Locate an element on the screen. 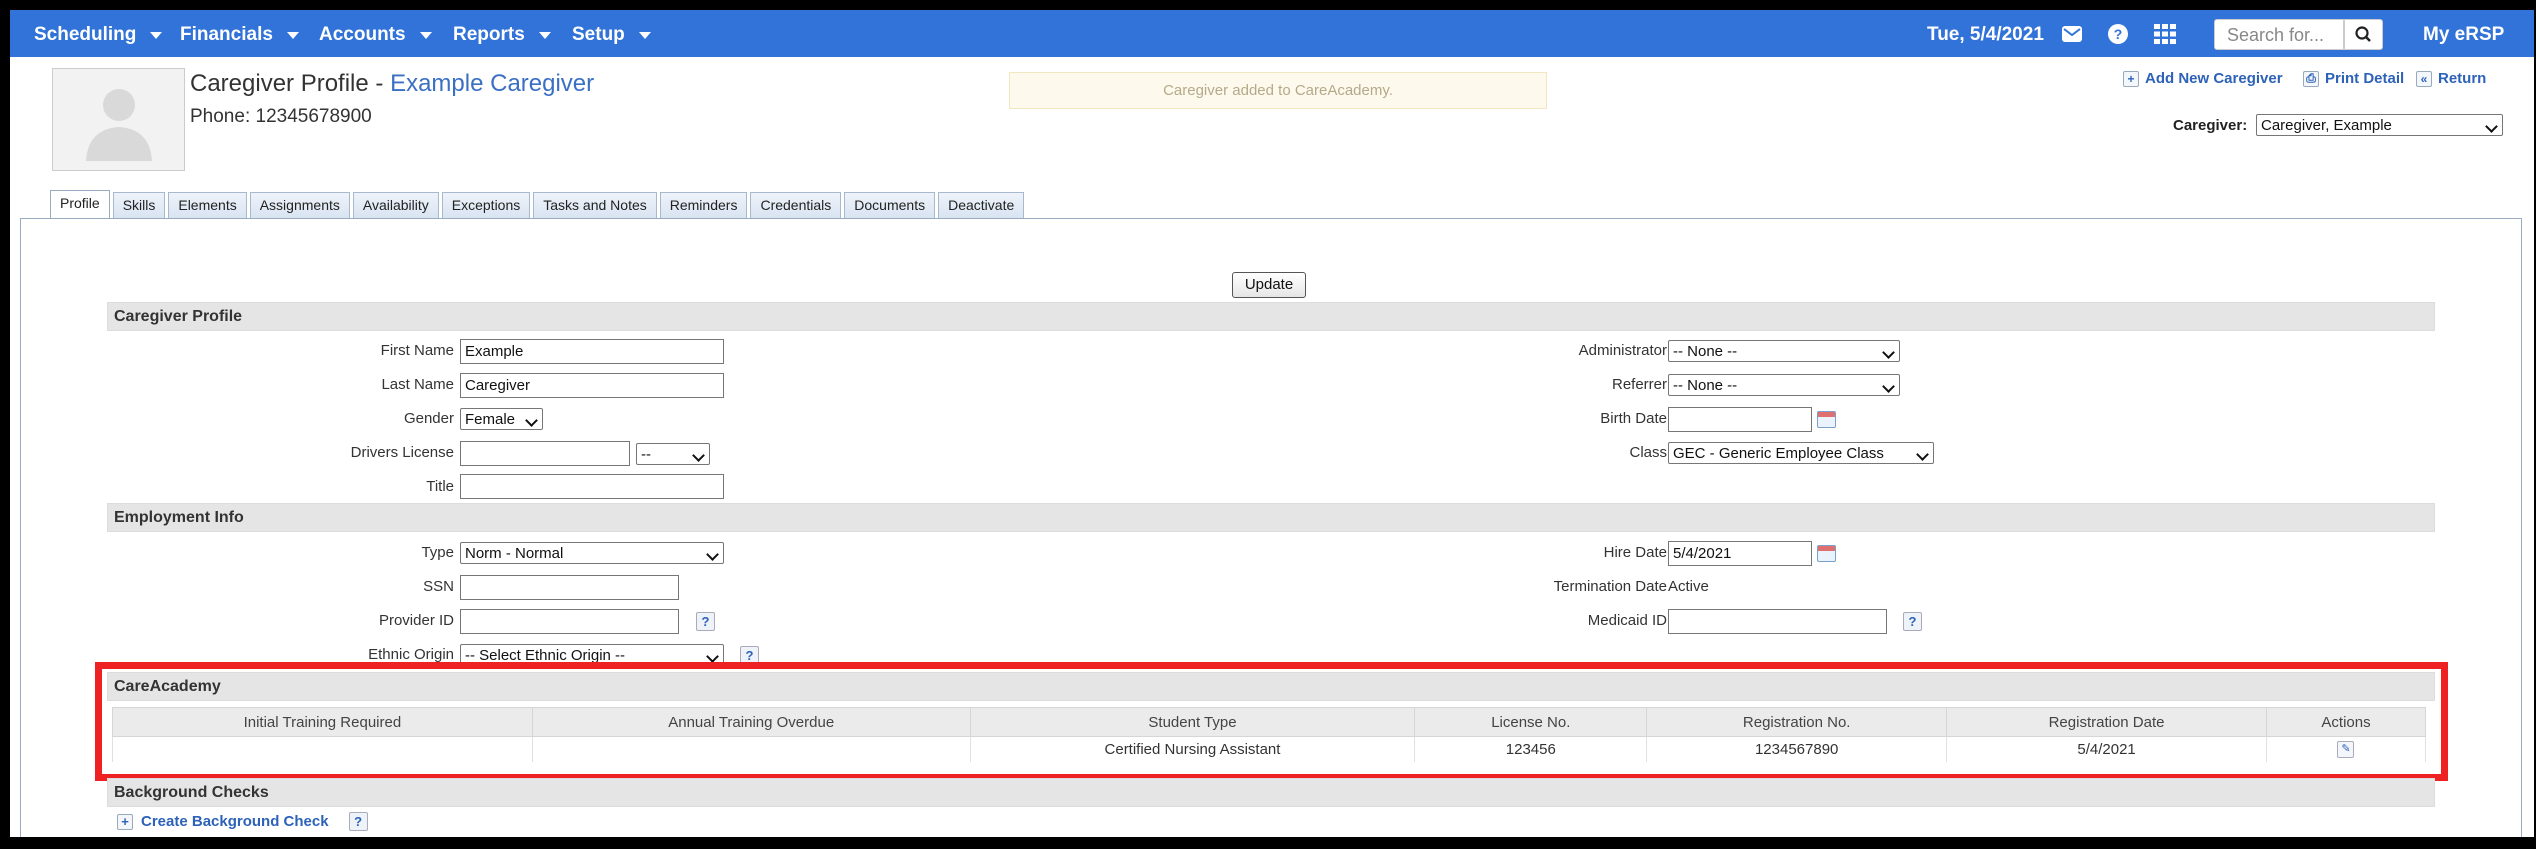  tab-profile: Profile is located at coordinates (80, 204).